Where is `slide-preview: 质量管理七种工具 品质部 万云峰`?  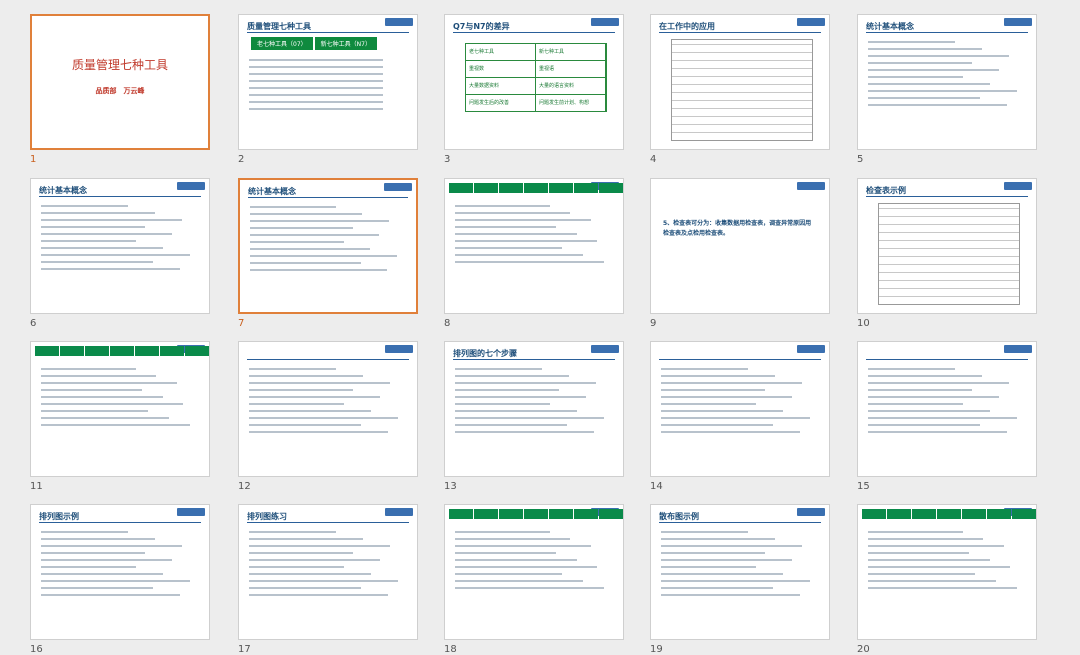
slide-preview: 质量管理七种工具 品质部 万云峰 is located at coordinates (120, 82).